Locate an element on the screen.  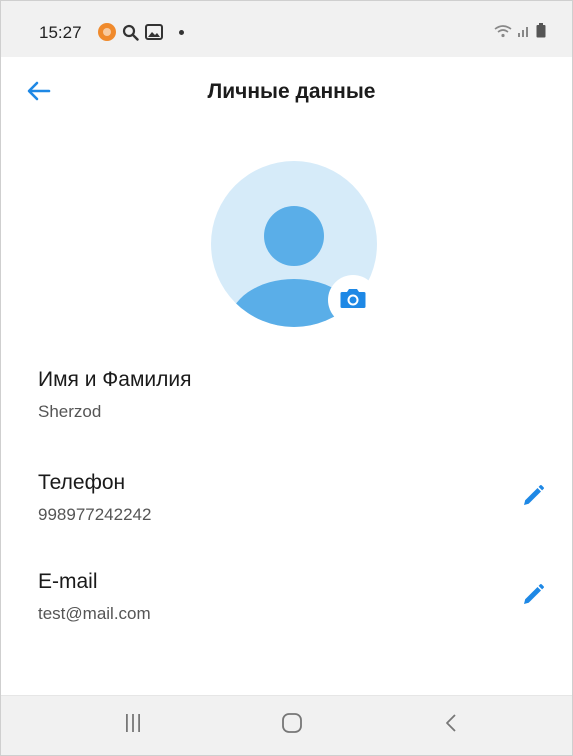
recent-apps-icon is located at coordinates (133, 726).